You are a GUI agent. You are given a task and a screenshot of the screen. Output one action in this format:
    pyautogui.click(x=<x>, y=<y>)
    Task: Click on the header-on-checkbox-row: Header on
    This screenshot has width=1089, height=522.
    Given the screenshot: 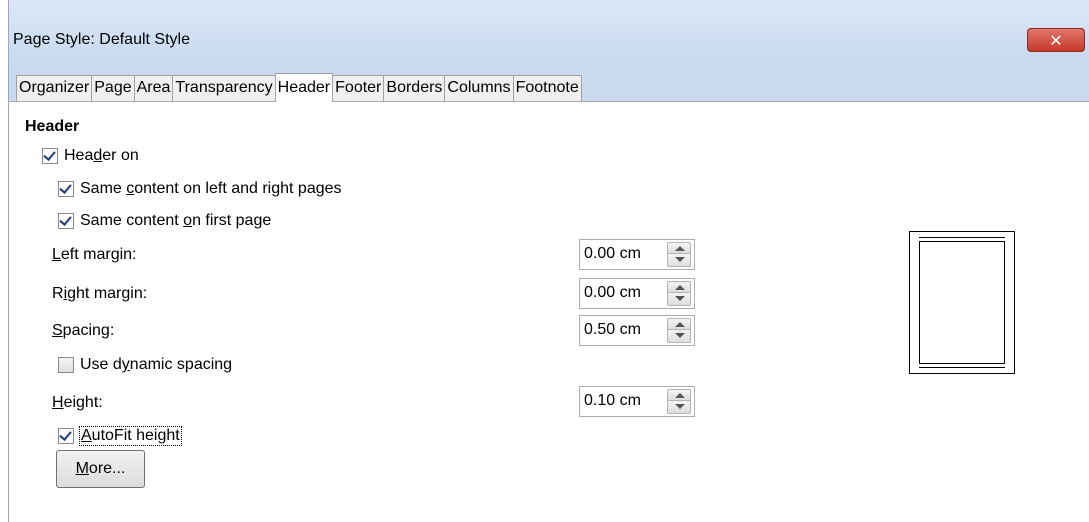 What is the action you would take?
    pyautogui.click(x=90, y=156)
    